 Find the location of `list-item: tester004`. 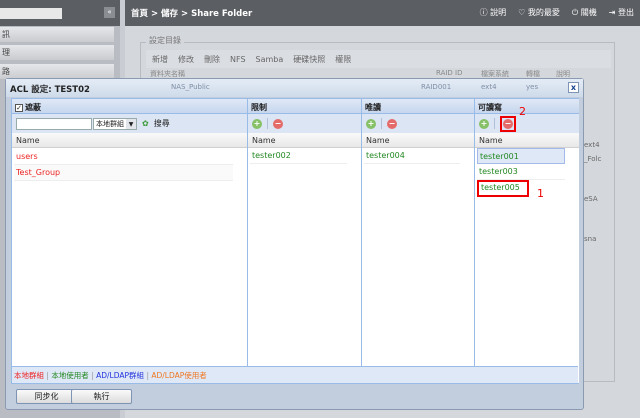

list-item: tester004 is located at coordinates (412, 156).